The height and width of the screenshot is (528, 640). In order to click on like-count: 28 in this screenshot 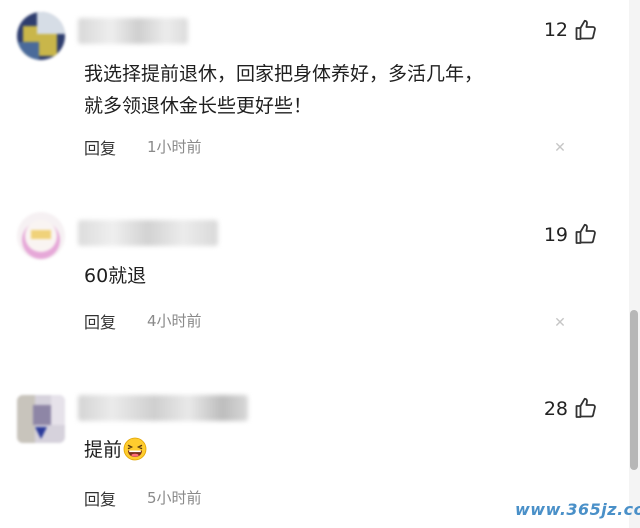, I will do `click(555, 409)`.